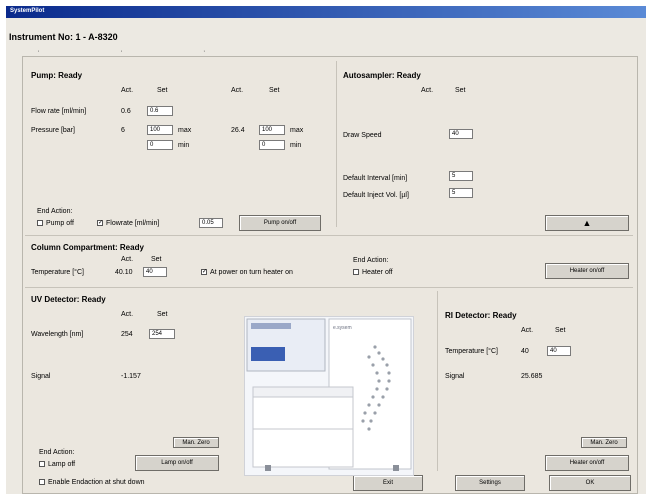  What do you see at coordinates (268, 468) in the screenshot?
I see `foot-left` at bounding box center [268, 468].